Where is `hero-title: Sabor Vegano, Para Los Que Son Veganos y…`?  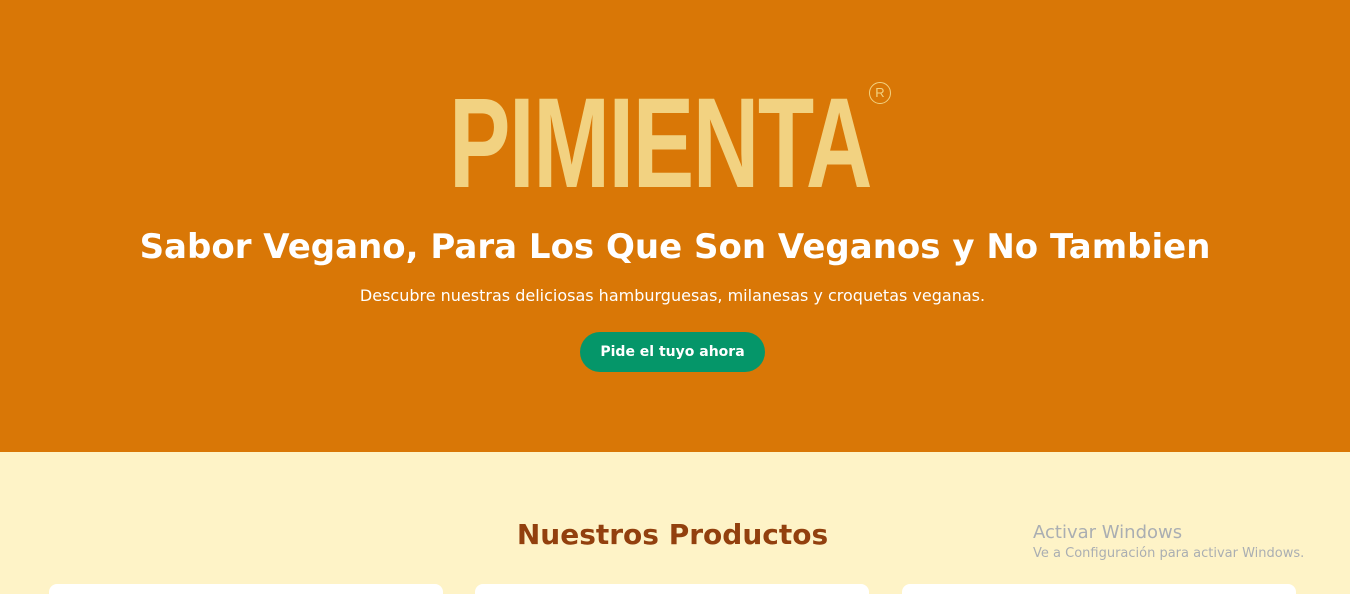
hero-title: Sabor Vegano, Para Los Que Son Veganos y… is located at coordinates (675, 247).